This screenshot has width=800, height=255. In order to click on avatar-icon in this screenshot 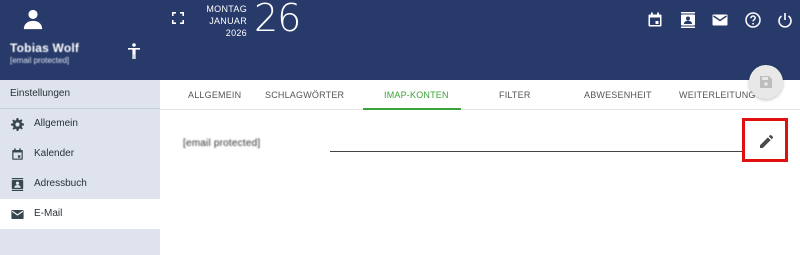, I will do `click(33, 19)`.